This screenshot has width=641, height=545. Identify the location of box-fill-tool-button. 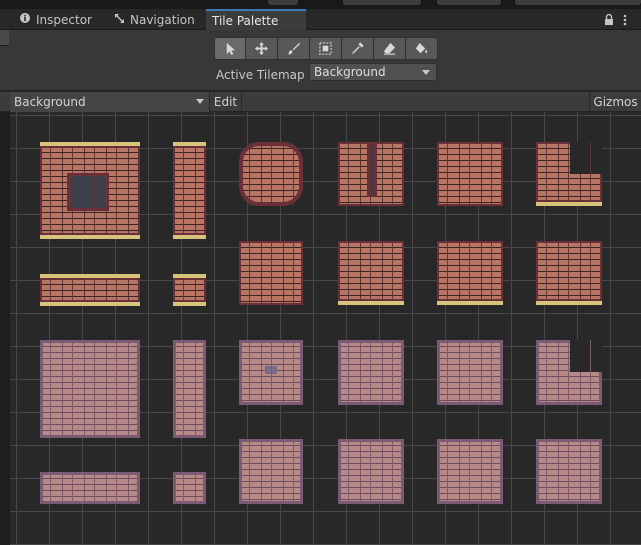
(326, 48).